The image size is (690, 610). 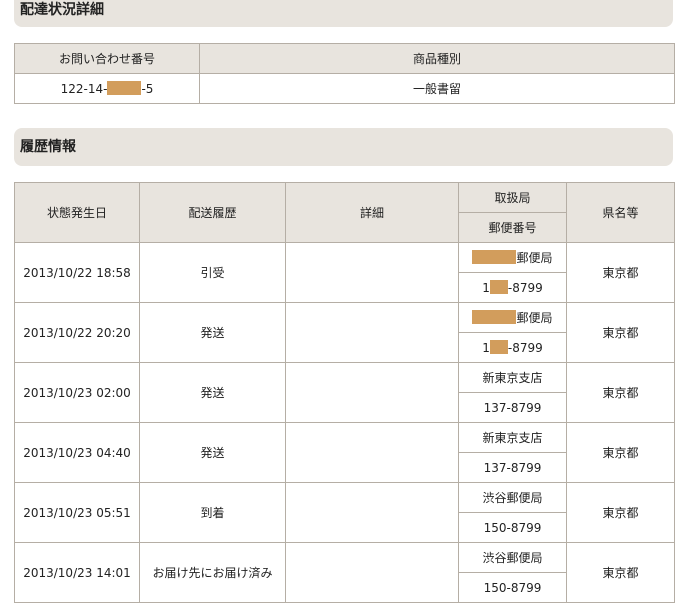 What do you see at coordinates (212, 512) in the screenshot?
I see `status-cell: 到着` at bounding box center [212, 512].